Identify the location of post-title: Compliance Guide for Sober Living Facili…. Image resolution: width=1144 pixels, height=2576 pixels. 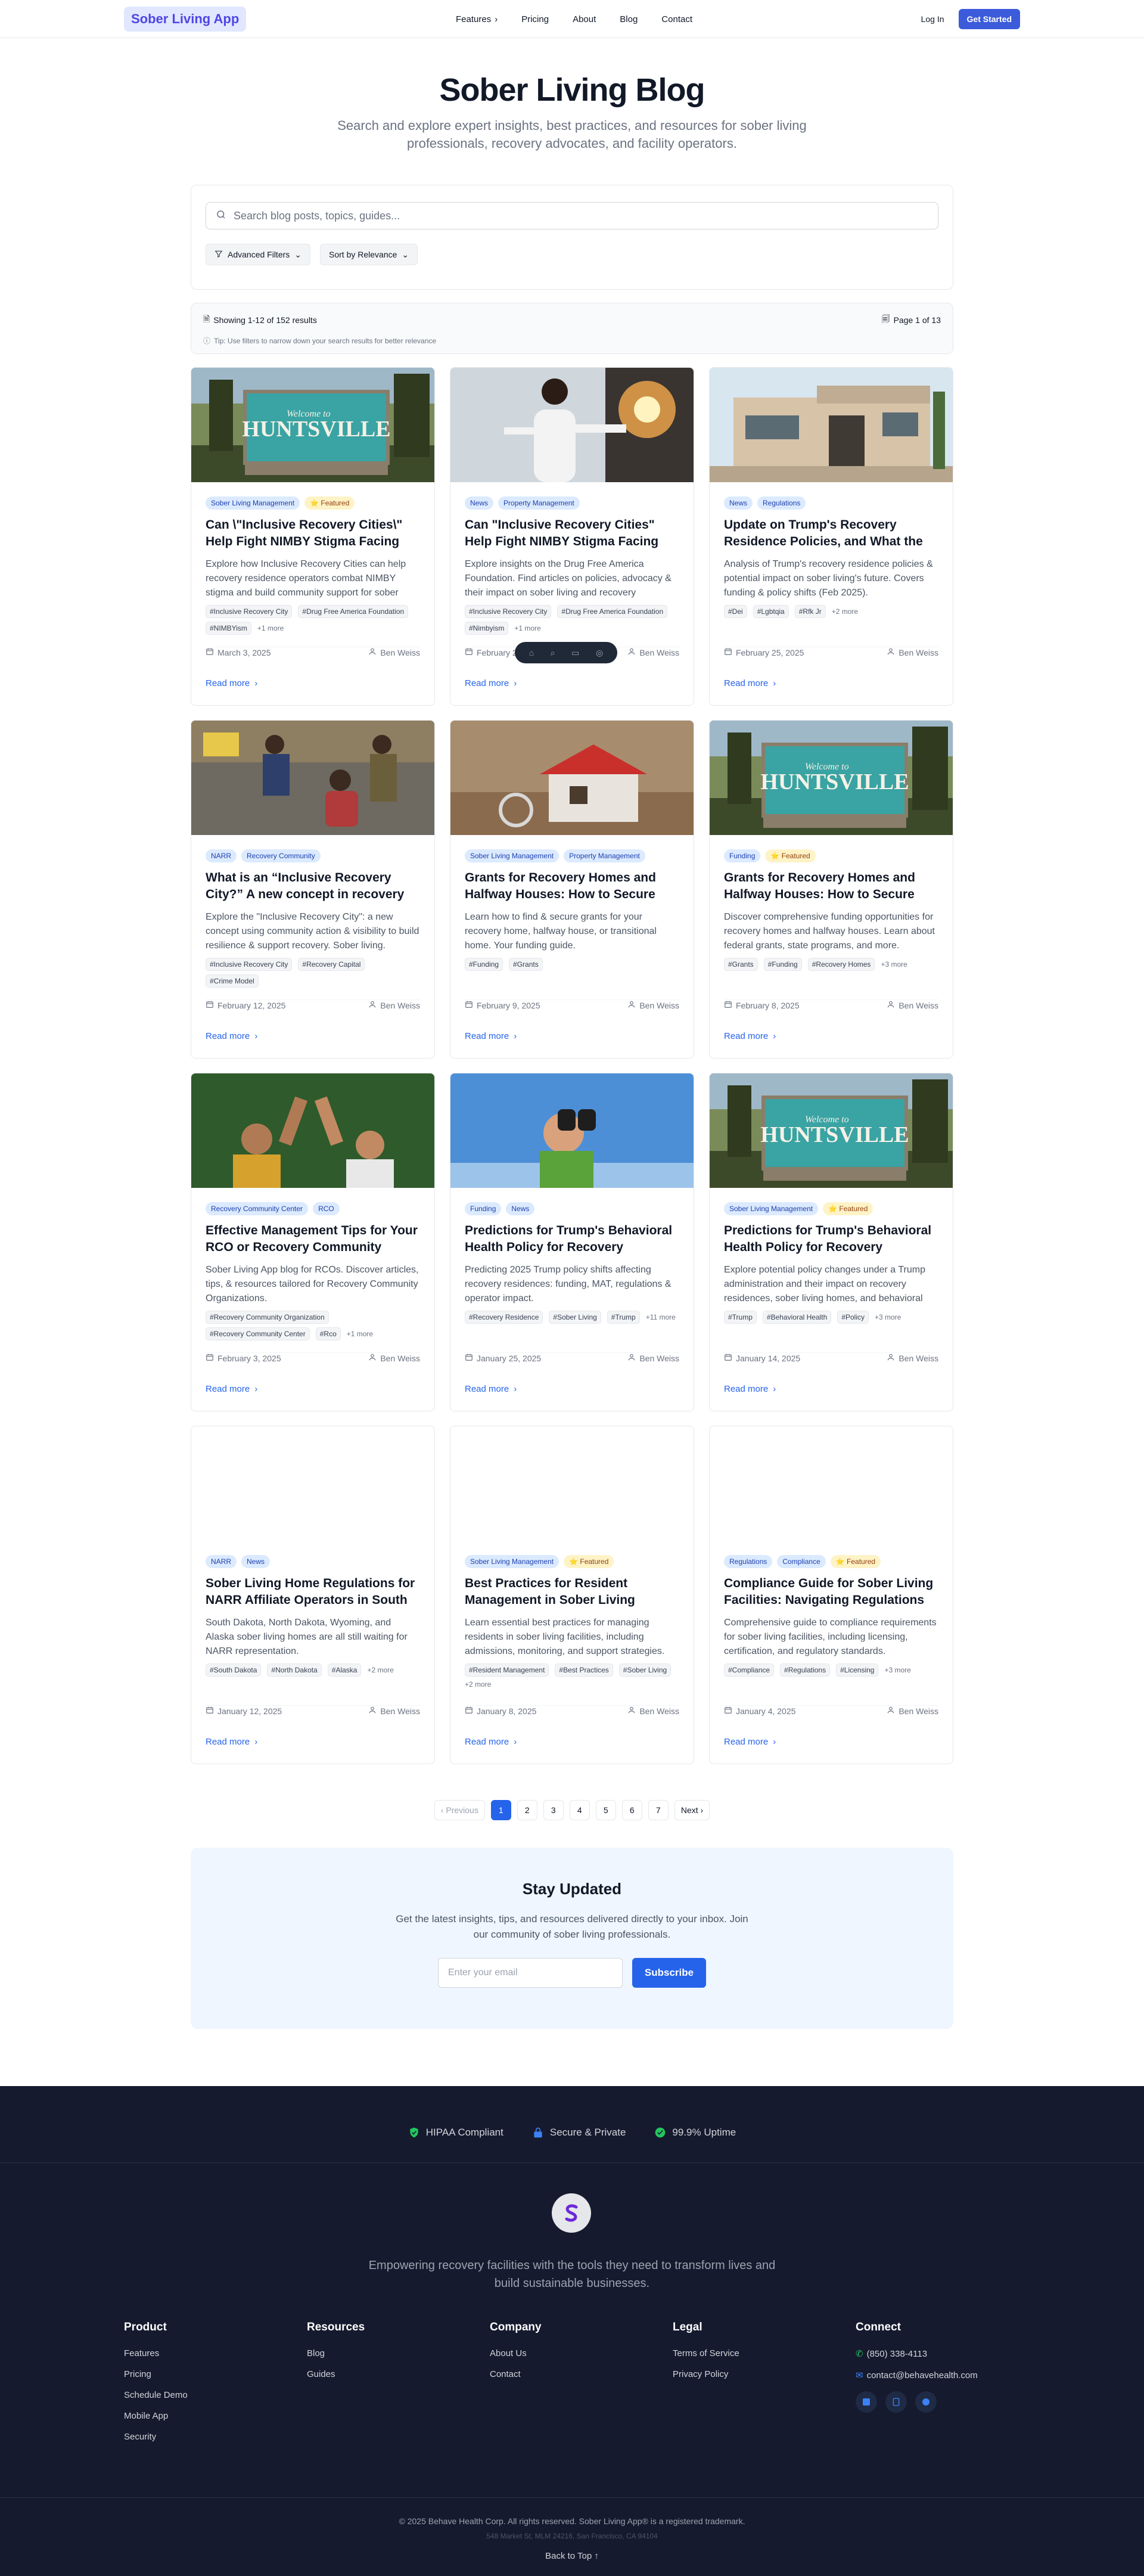
(831, 1592).